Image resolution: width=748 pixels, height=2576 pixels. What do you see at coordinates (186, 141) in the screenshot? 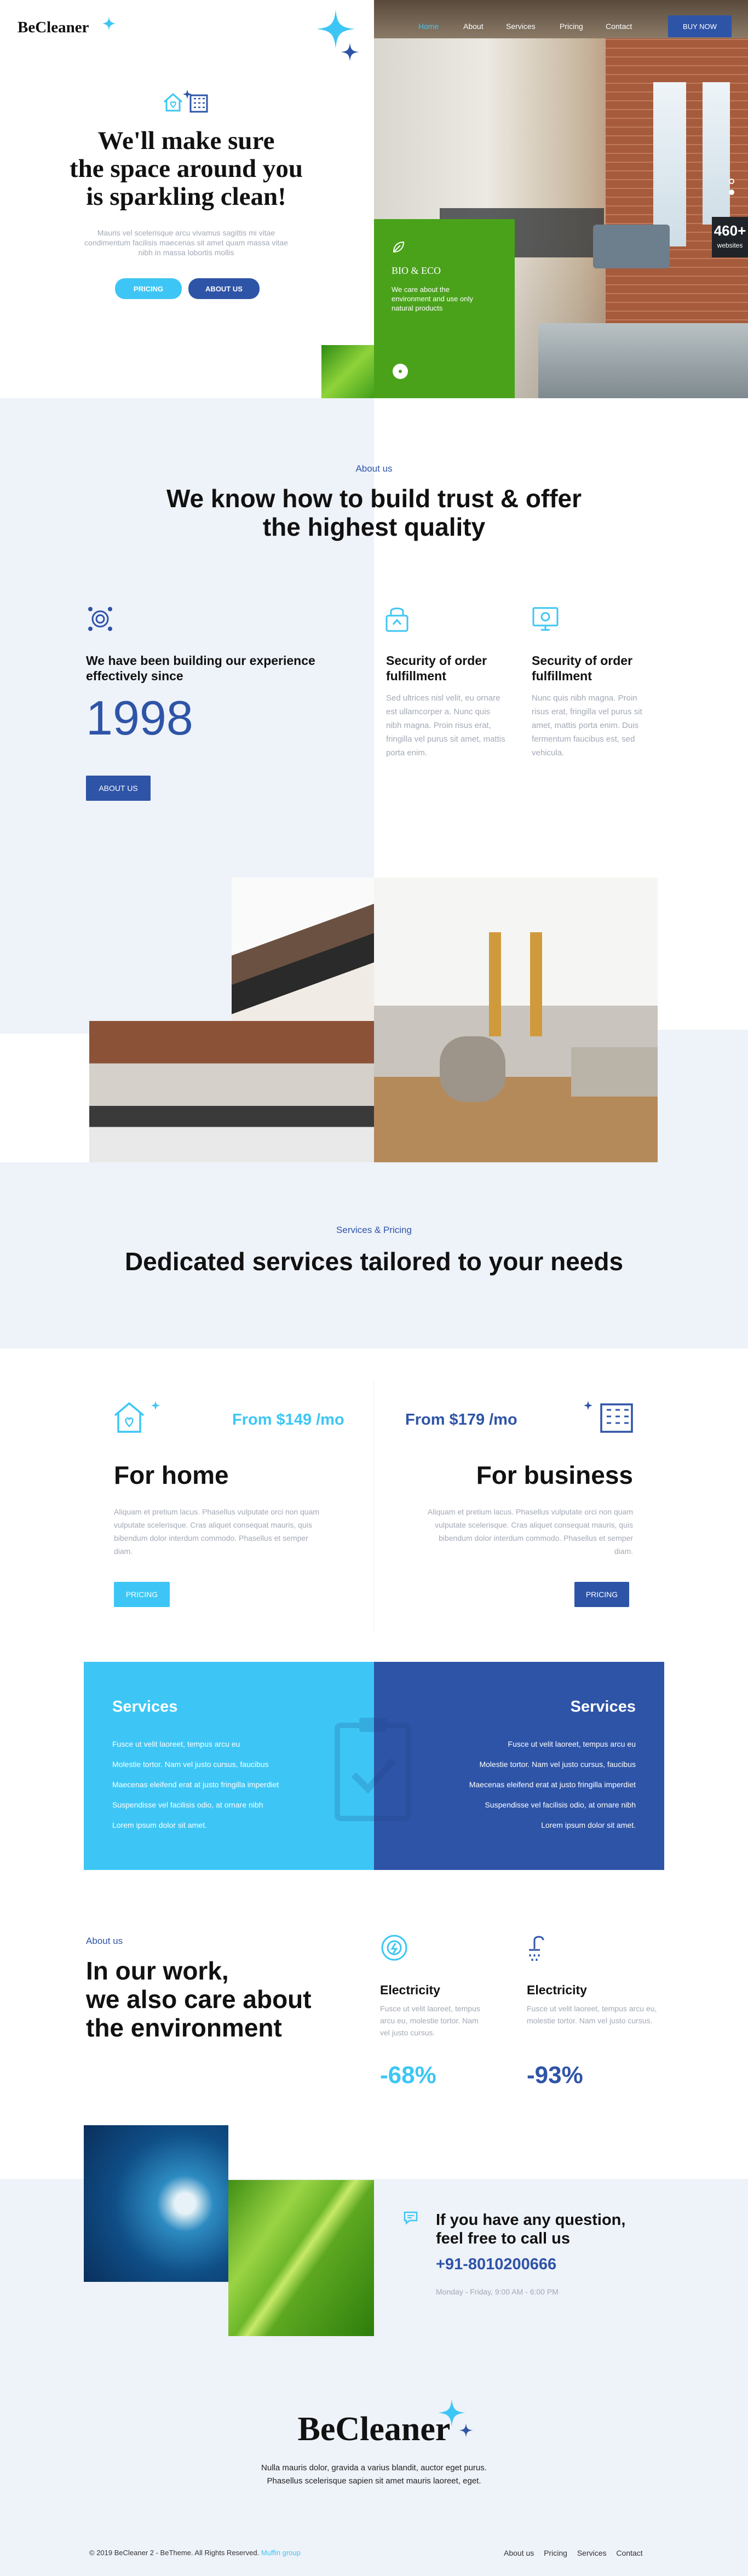
I see `hero-title-line: We'll make sure` at bounding box center [186, 141].